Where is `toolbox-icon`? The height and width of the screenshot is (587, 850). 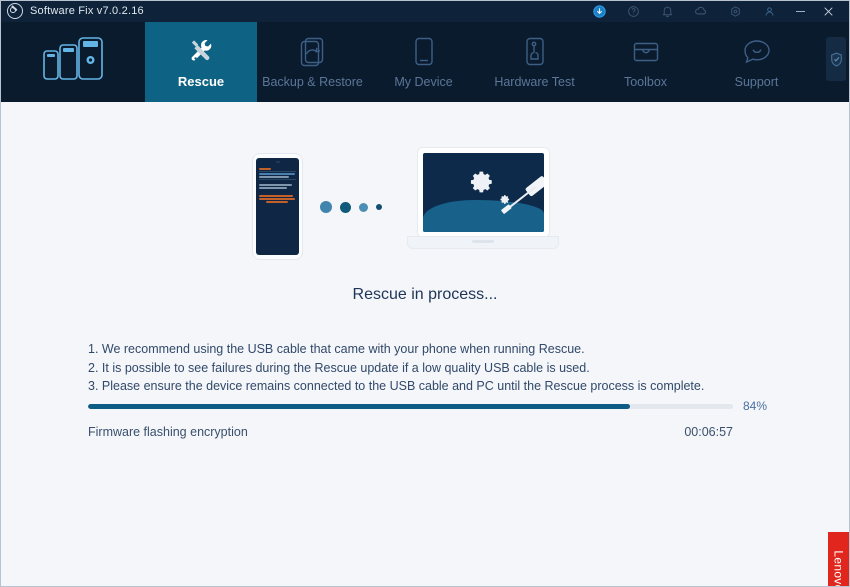
toolbox-icon is located at coordinates (646, 52).